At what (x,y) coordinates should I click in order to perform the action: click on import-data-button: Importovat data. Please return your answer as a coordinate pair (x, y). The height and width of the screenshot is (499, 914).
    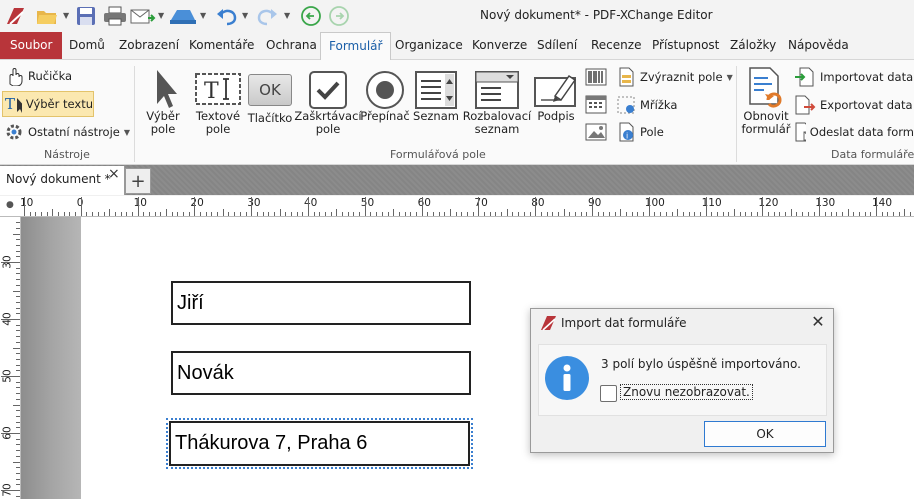
    Looking at the image, I should click on (854, 77).